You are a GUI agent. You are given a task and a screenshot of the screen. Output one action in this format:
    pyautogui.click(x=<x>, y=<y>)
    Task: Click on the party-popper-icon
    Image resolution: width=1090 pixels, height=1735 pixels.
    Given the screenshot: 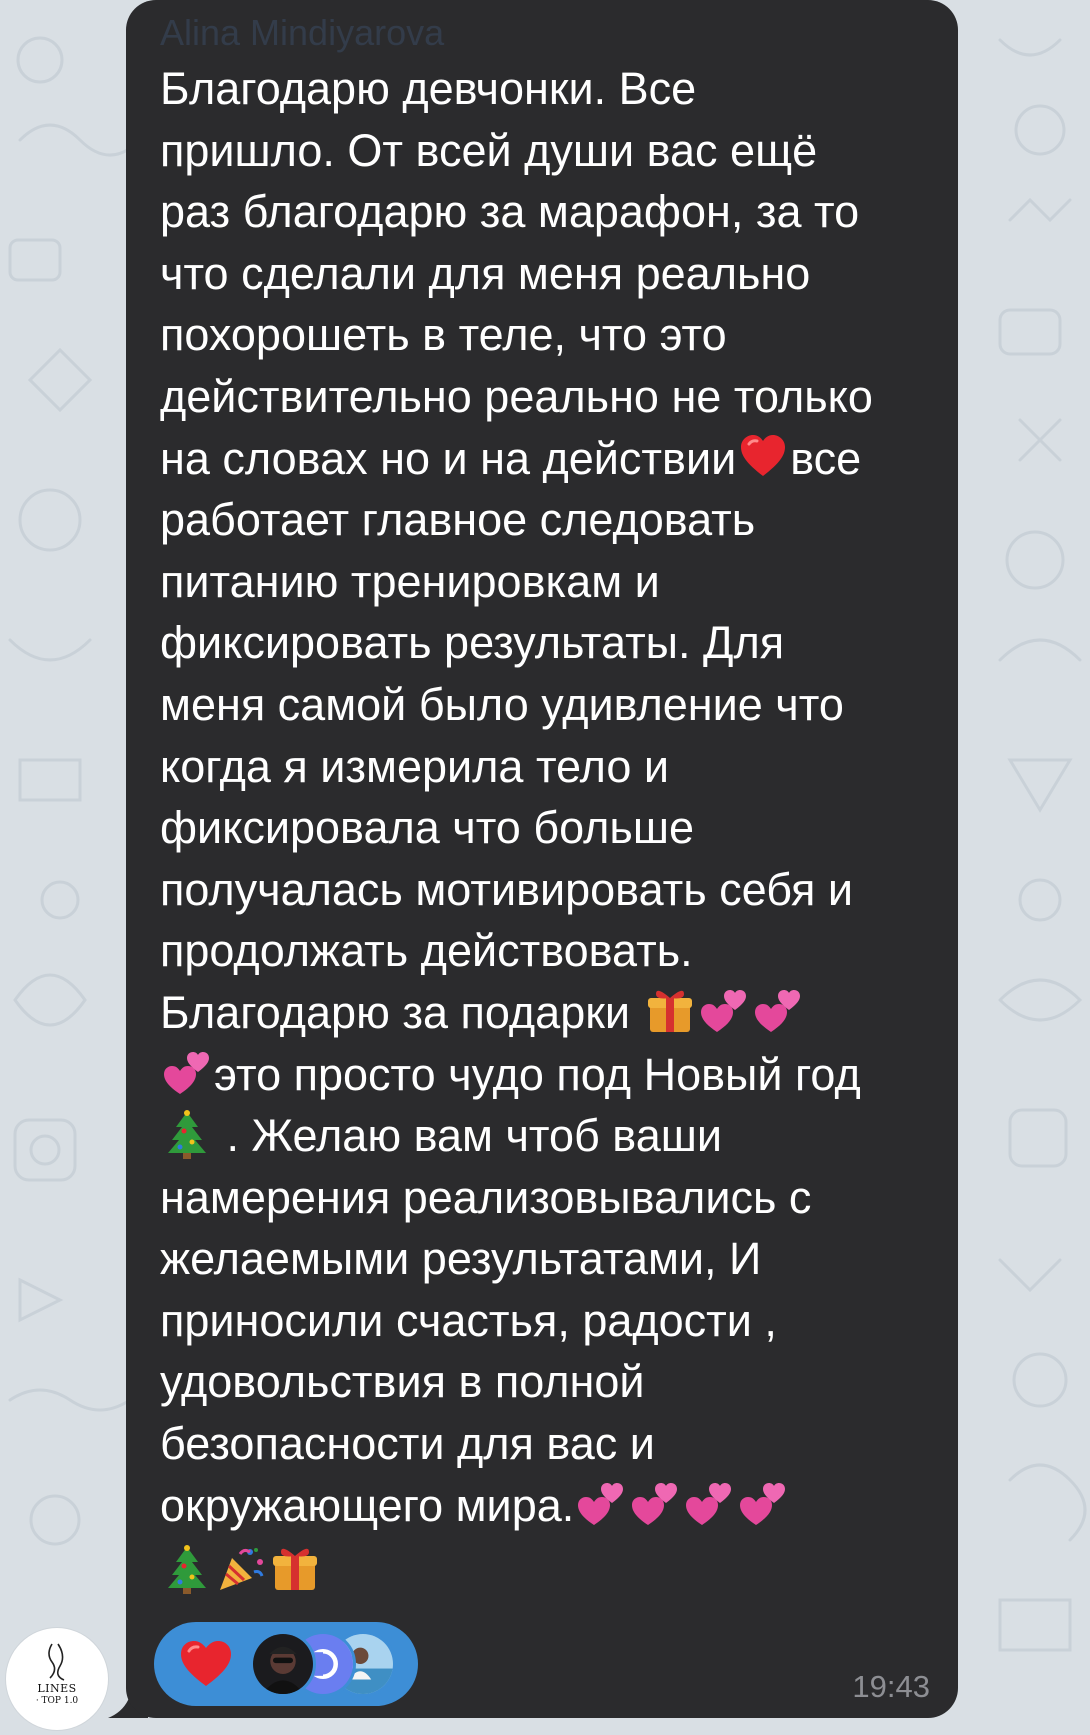 What is the action you would take?
    pyautogui.click(x=241, y=1569)
    